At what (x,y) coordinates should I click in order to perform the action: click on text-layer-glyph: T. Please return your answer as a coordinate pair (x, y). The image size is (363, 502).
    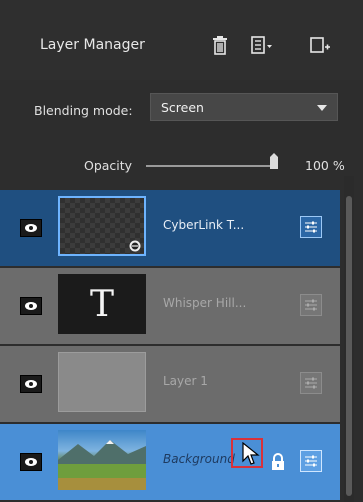
    Looking at the image, I should click on (101, 304).